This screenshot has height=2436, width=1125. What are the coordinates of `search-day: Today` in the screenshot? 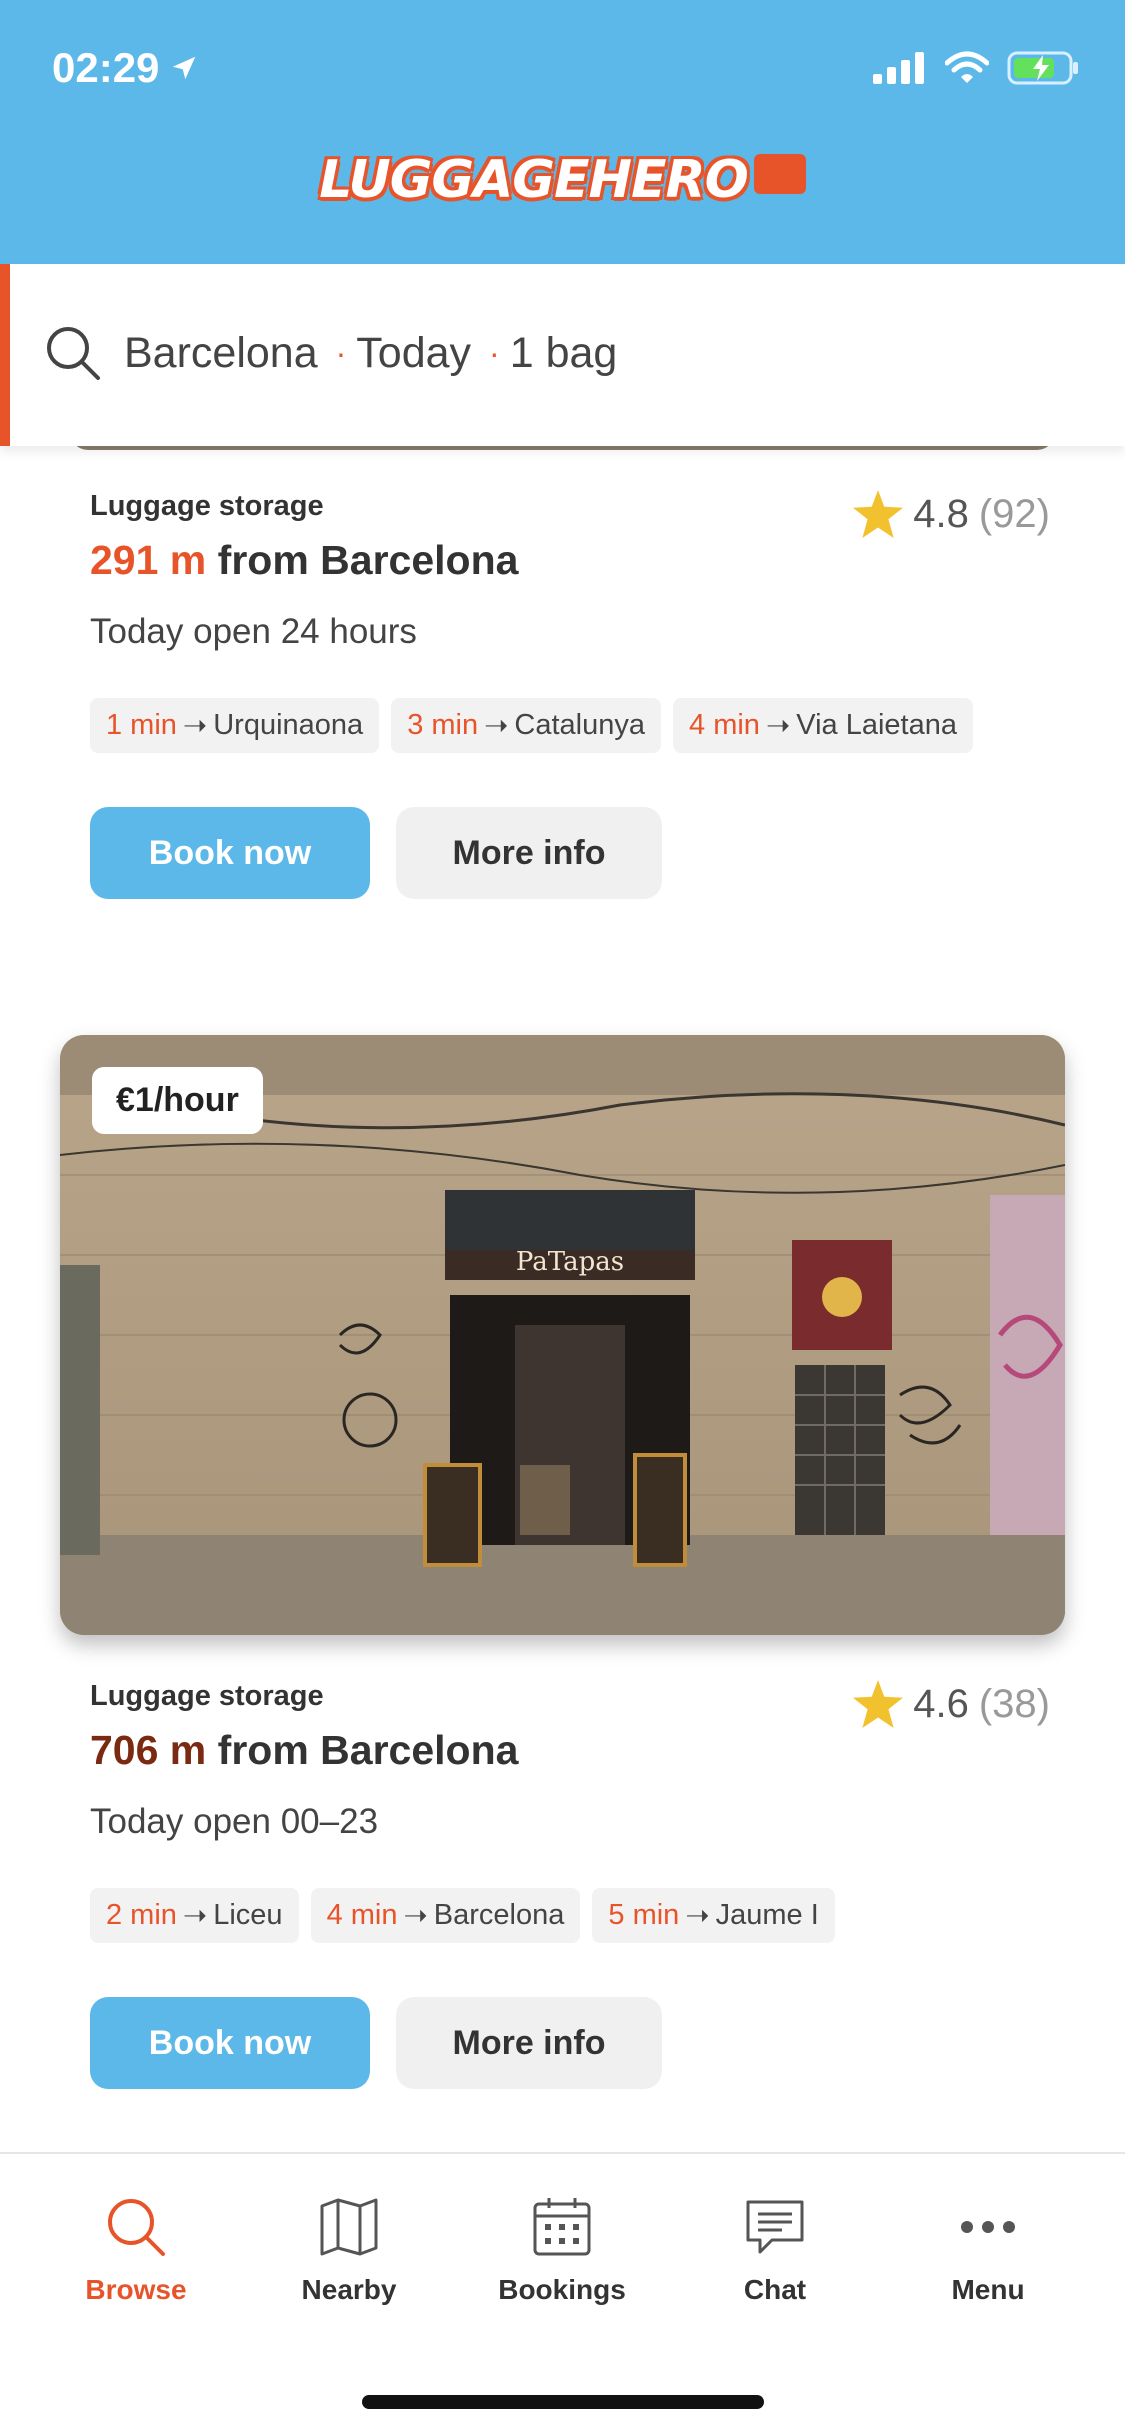 It's located at (414, 352).